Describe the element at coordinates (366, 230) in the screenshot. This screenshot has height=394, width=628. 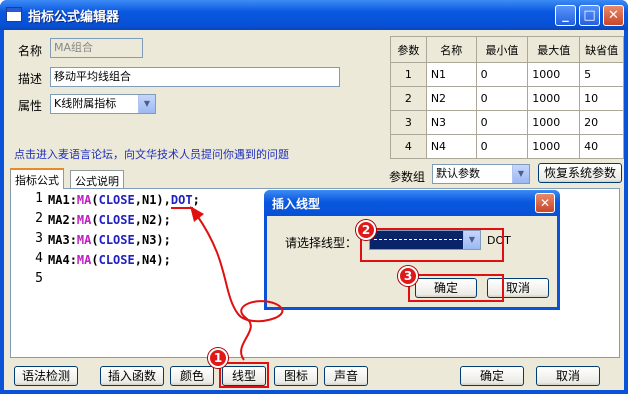
I see `step-badge-2: 2` at that location.